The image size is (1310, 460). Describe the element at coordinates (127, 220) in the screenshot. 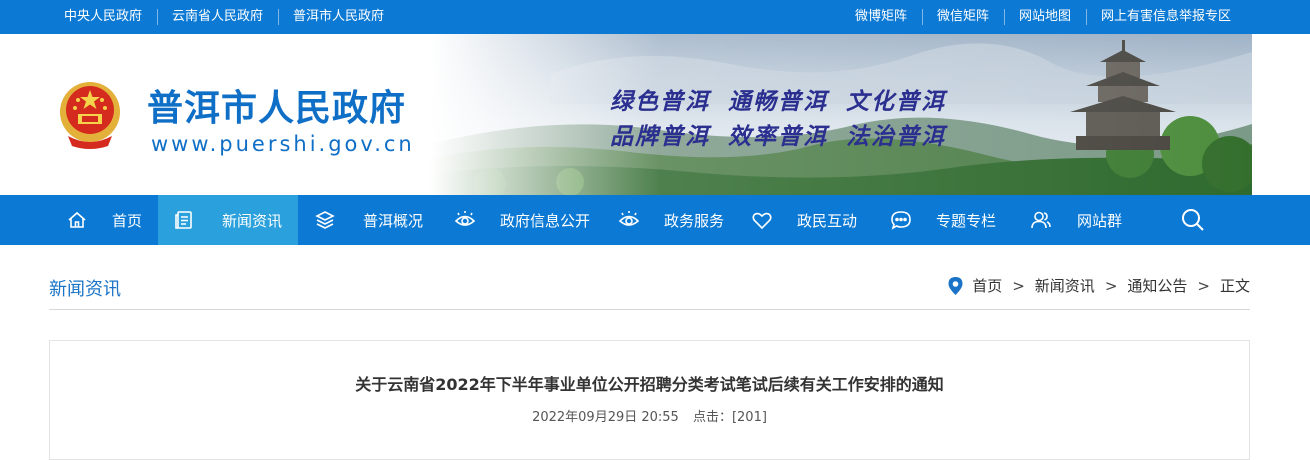

I see `nav-label-home: 首页` at that location.